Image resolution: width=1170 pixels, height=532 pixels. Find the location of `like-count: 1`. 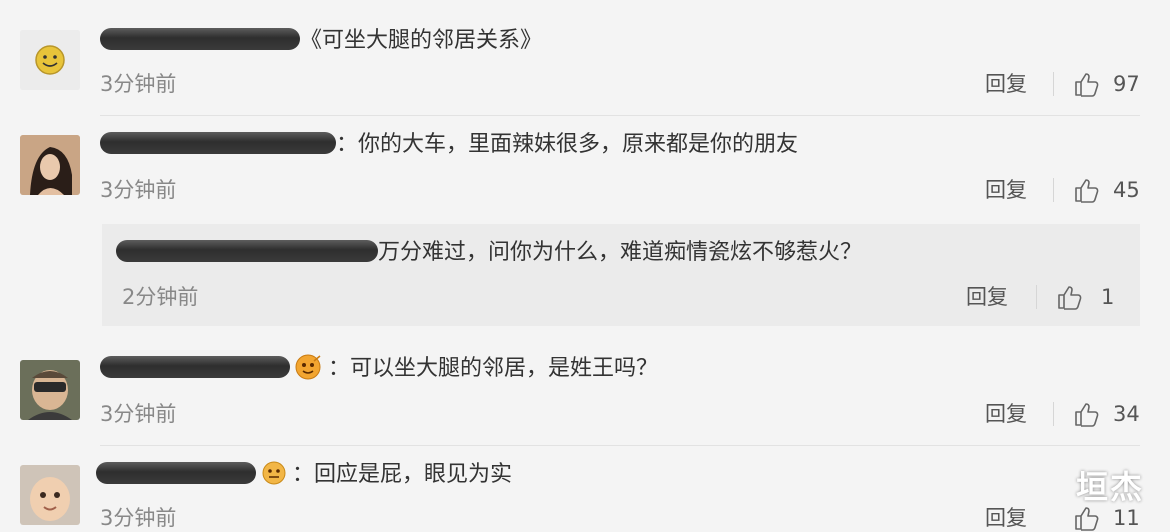

like-count: 1 is located at coordinates (1108, 297).